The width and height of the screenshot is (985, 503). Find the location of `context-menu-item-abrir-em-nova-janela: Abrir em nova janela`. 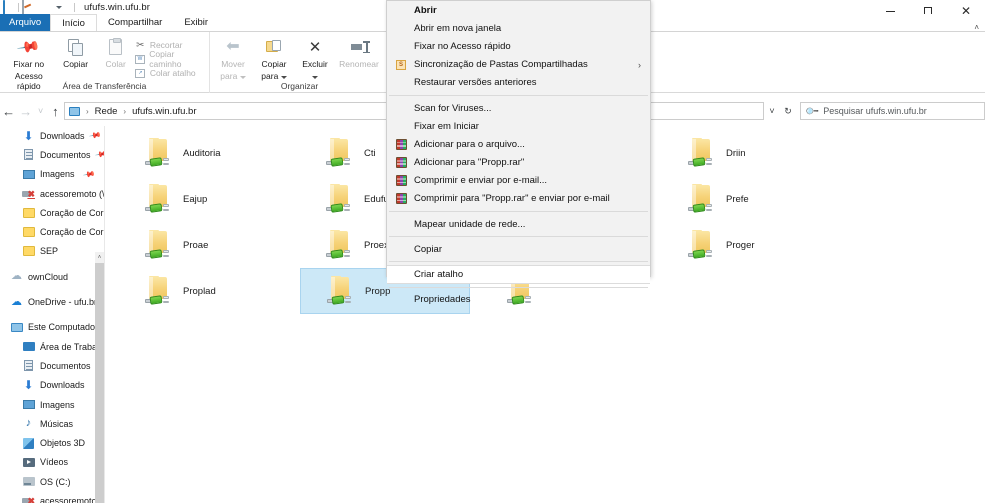

context-menu-item-abrir-em-nova-janela: Abrir em nova janela is located at coordinates (518, 28).